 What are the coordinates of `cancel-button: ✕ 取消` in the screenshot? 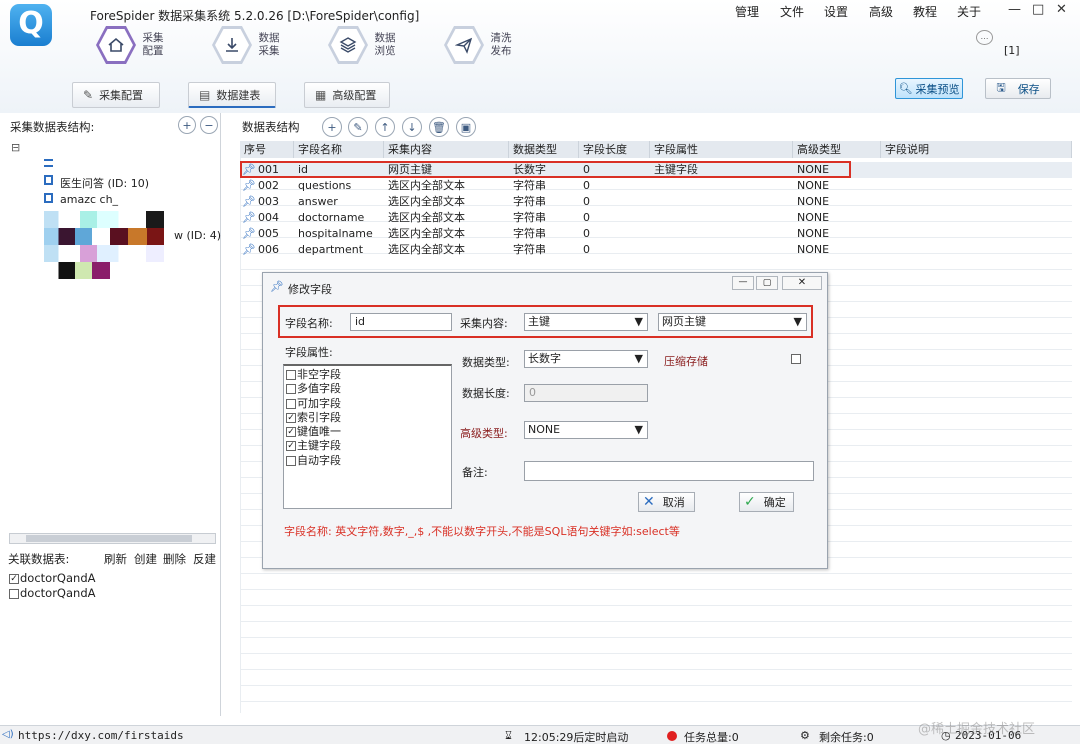 It's located at (666, 502).